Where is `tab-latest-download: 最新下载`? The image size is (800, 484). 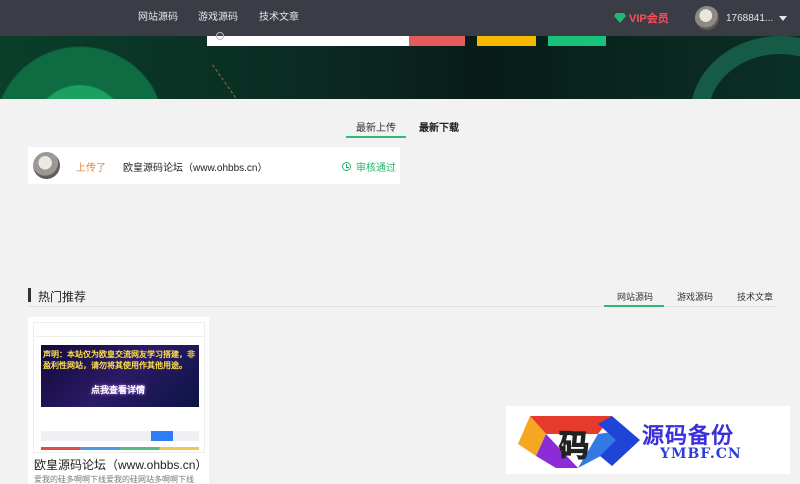
tab-latest-download: 最新下载 is located at coordinates (439, 126).